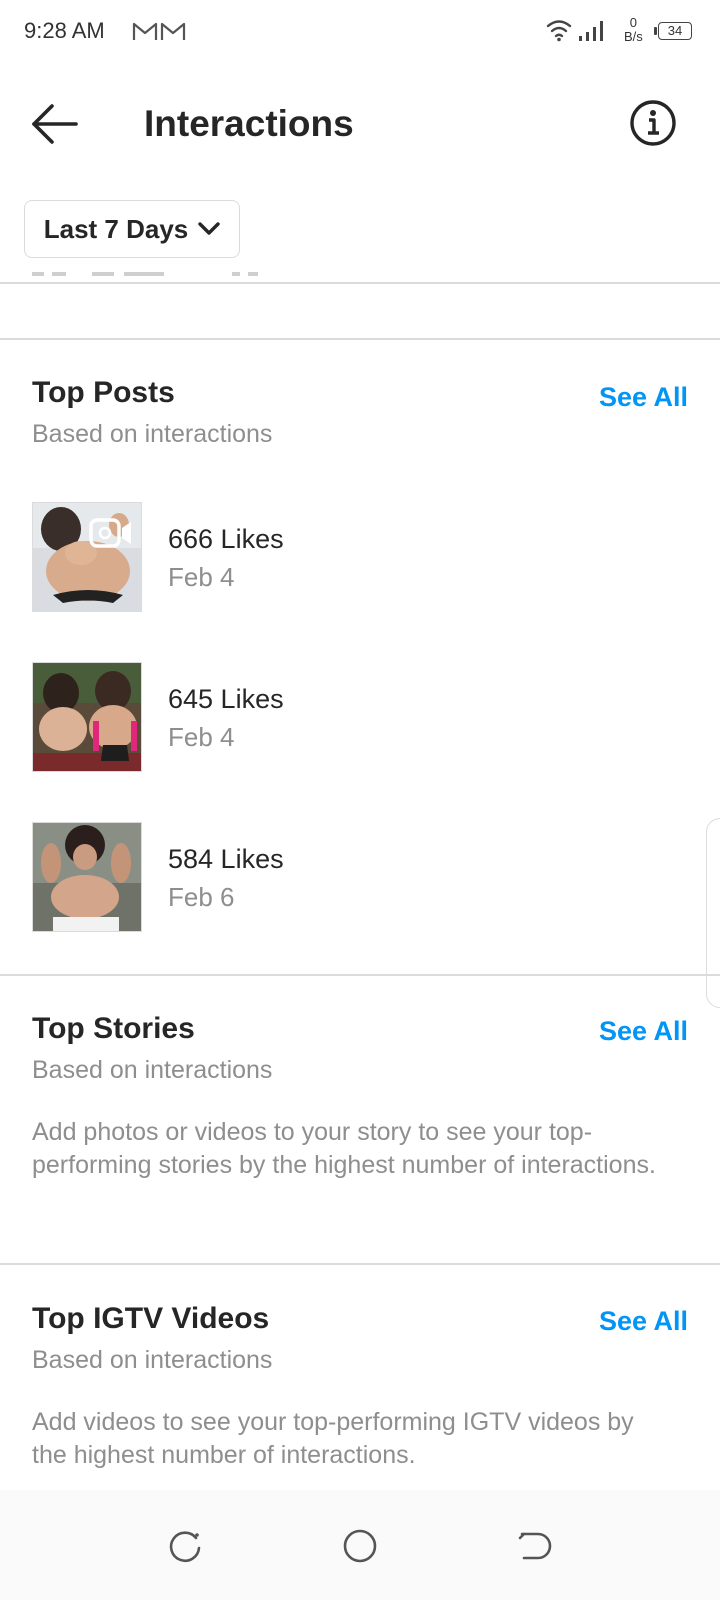  I want to click on info-button, so click(653, 123).